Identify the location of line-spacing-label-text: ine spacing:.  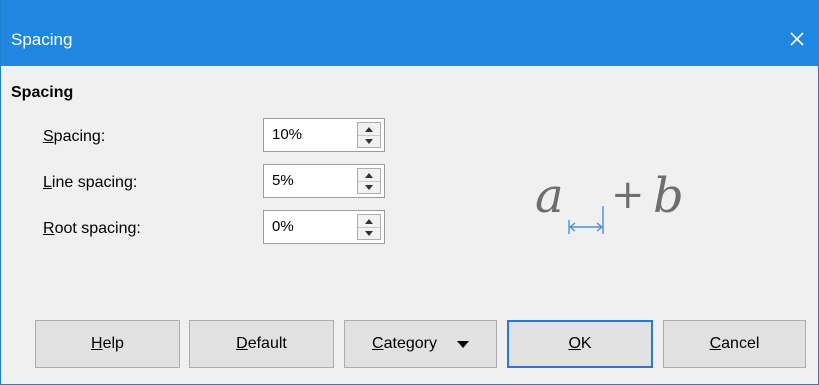
(94, 182).